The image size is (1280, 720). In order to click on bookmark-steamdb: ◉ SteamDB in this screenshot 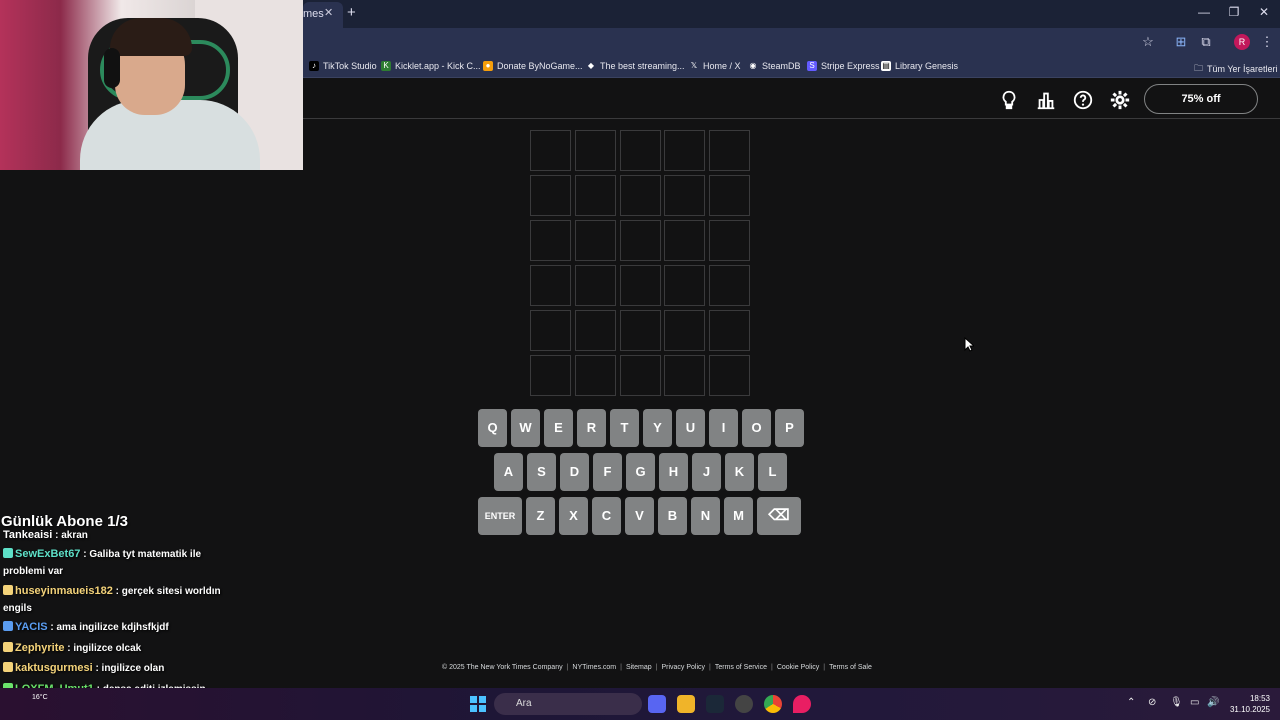, I will do `click(774, 66)`.